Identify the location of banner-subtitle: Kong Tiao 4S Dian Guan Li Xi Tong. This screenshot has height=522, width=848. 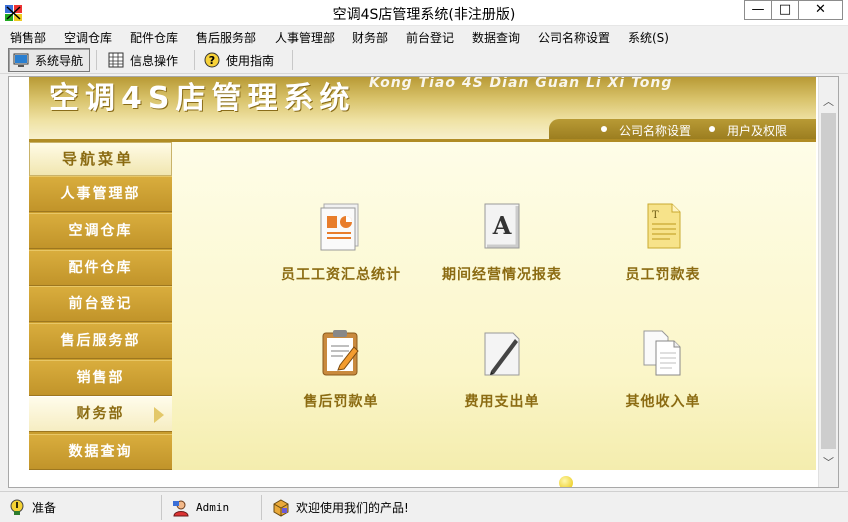
(521, 84).